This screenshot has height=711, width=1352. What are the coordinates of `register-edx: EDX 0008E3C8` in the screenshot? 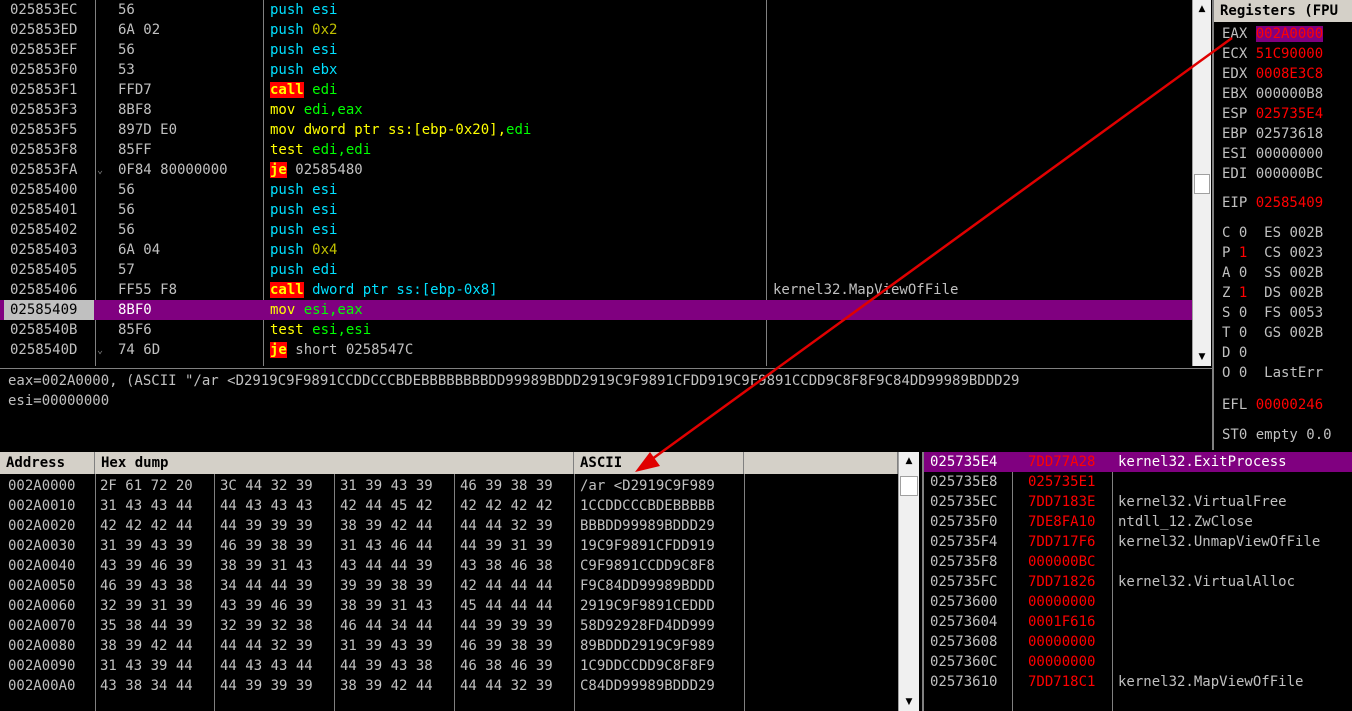 It's located at (1272, 74).